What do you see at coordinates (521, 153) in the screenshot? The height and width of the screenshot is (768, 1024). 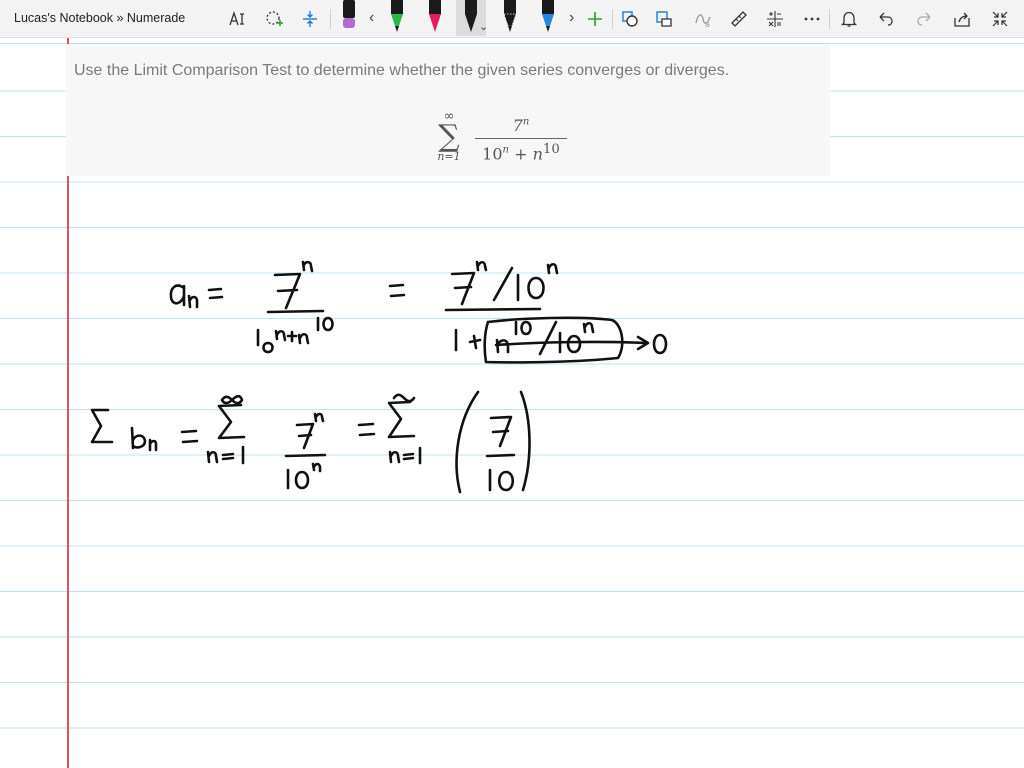 I see `fraction-denominator: 10n + n10` at bounding box center [521, 153].